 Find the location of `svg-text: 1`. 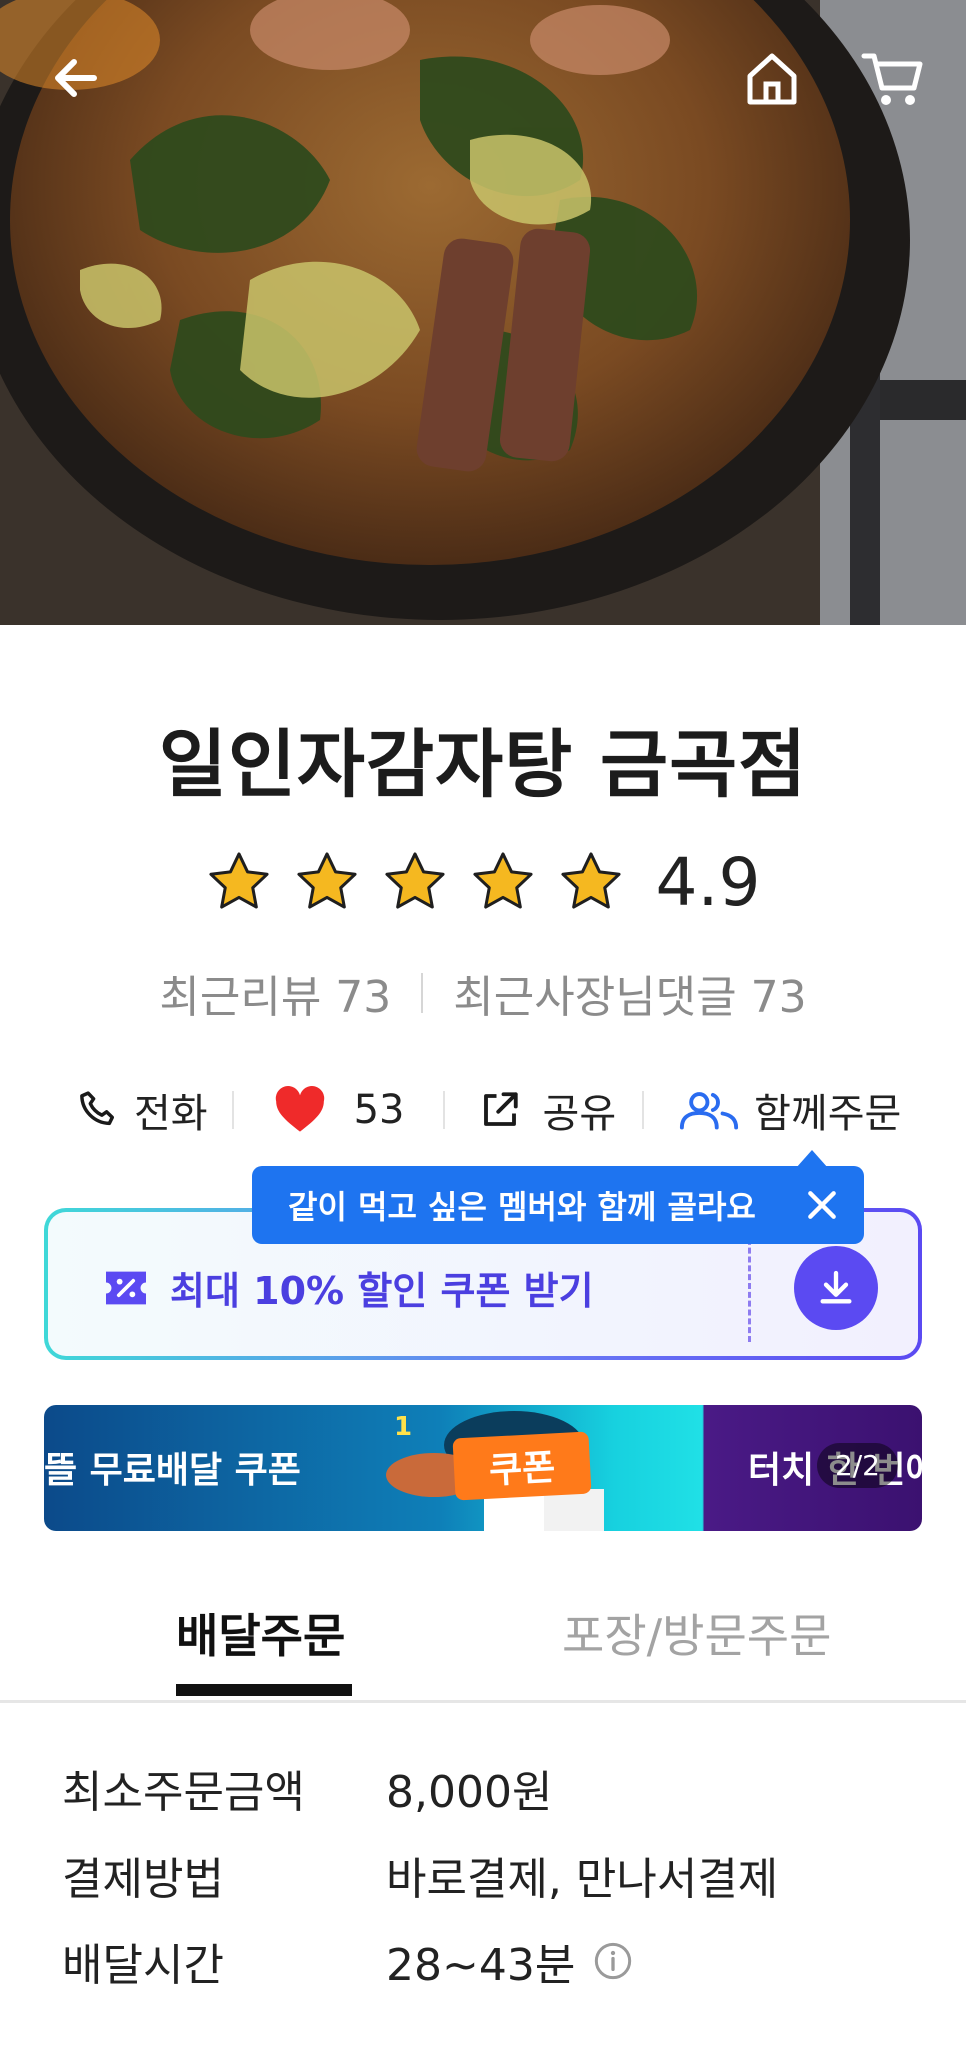

svg-text: 1 is located at coordinates (403, 1427).